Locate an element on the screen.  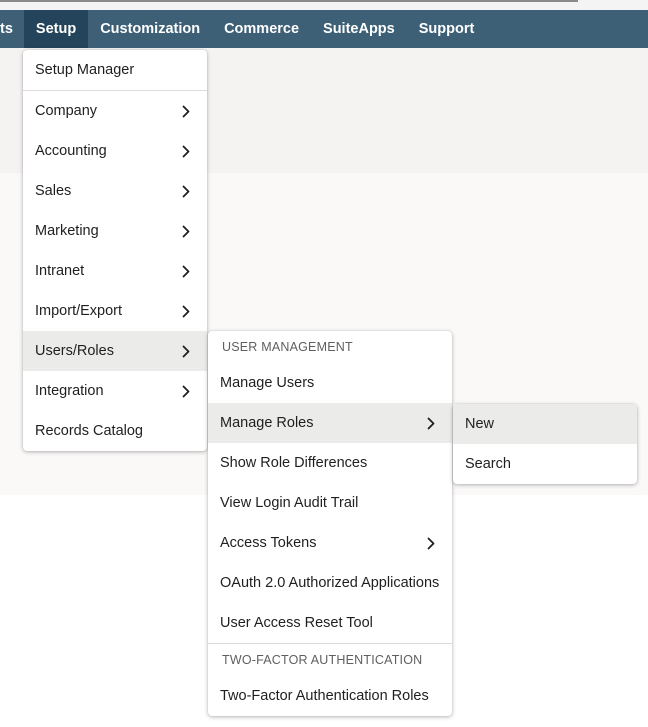
menu-item-company: Company is located at coordinates (115, 111).